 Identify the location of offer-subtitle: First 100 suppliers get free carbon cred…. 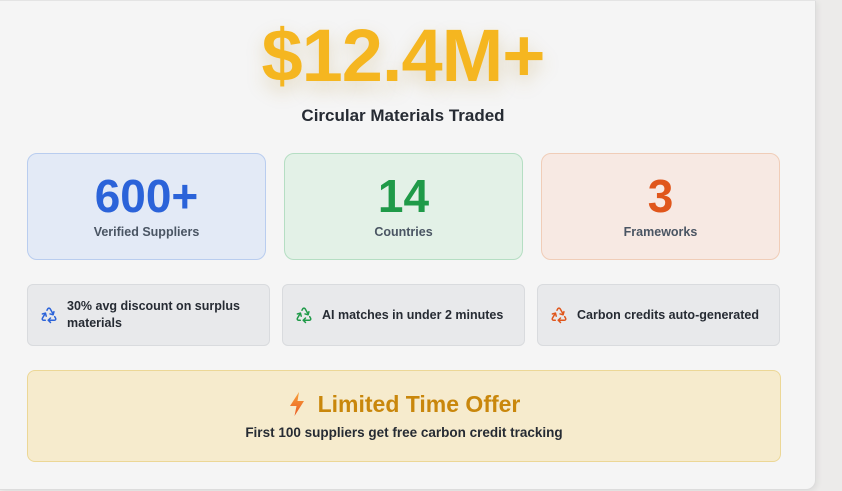
(404, 432).